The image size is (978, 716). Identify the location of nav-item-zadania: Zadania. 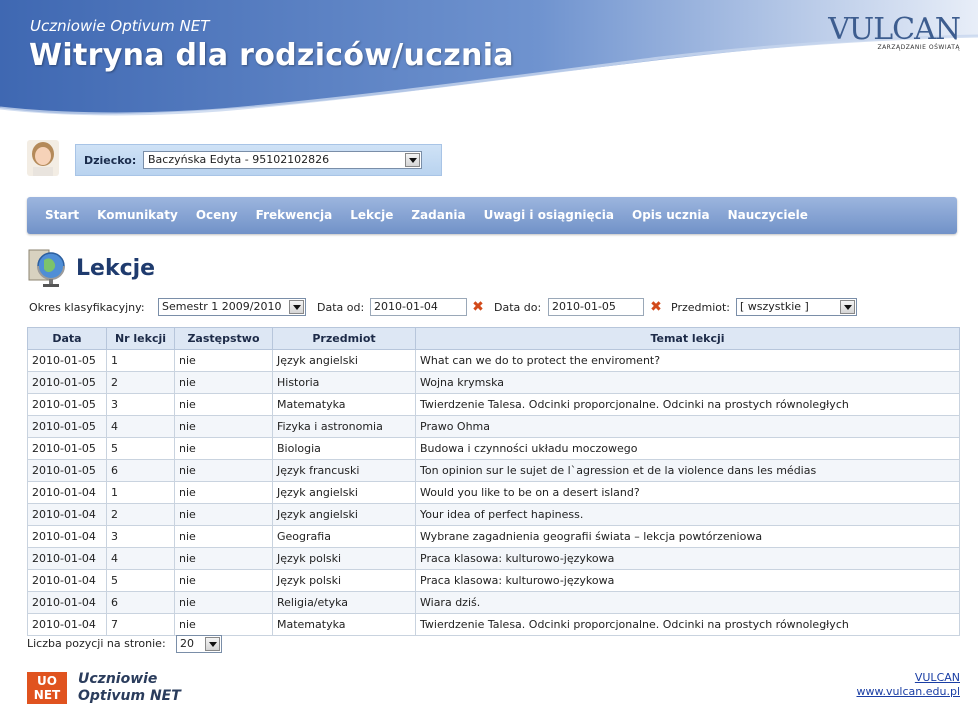
(438, 215).